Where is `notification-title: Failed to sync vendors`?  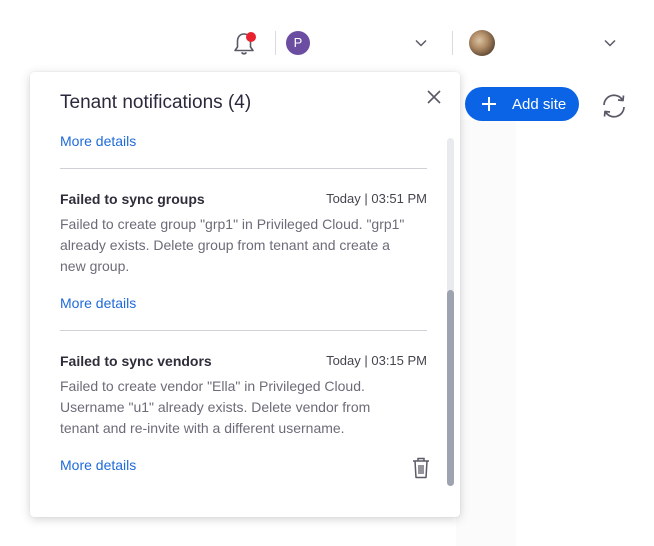 notification-title: Failed to sync vendors is located at coordinates (136, 361).